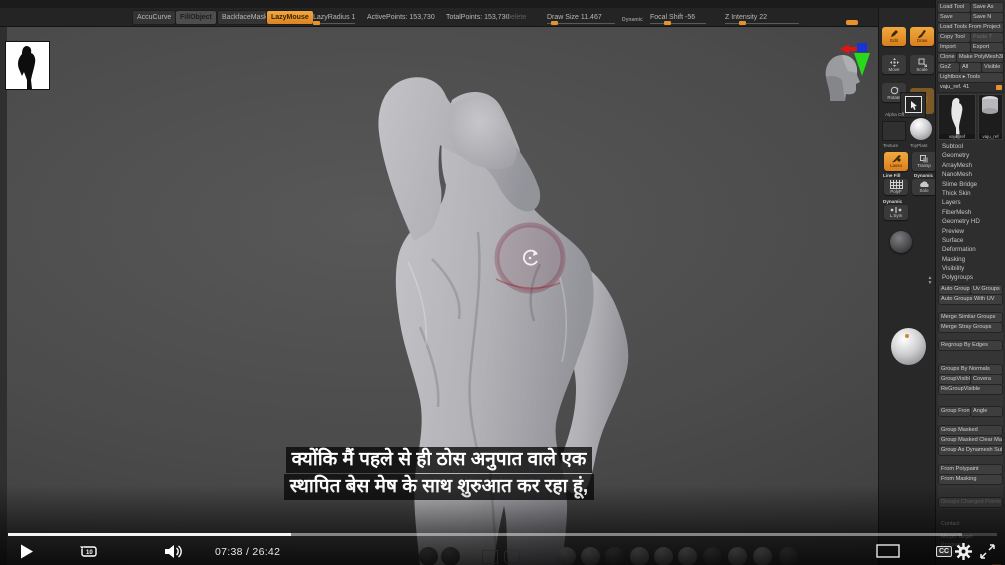 The image size is (1005, 565). What do you see at coordinates (990, 117) in the screenshot?
I see `next-tool-thumbnail: vaju_ref` at bounding box center [990, 117].